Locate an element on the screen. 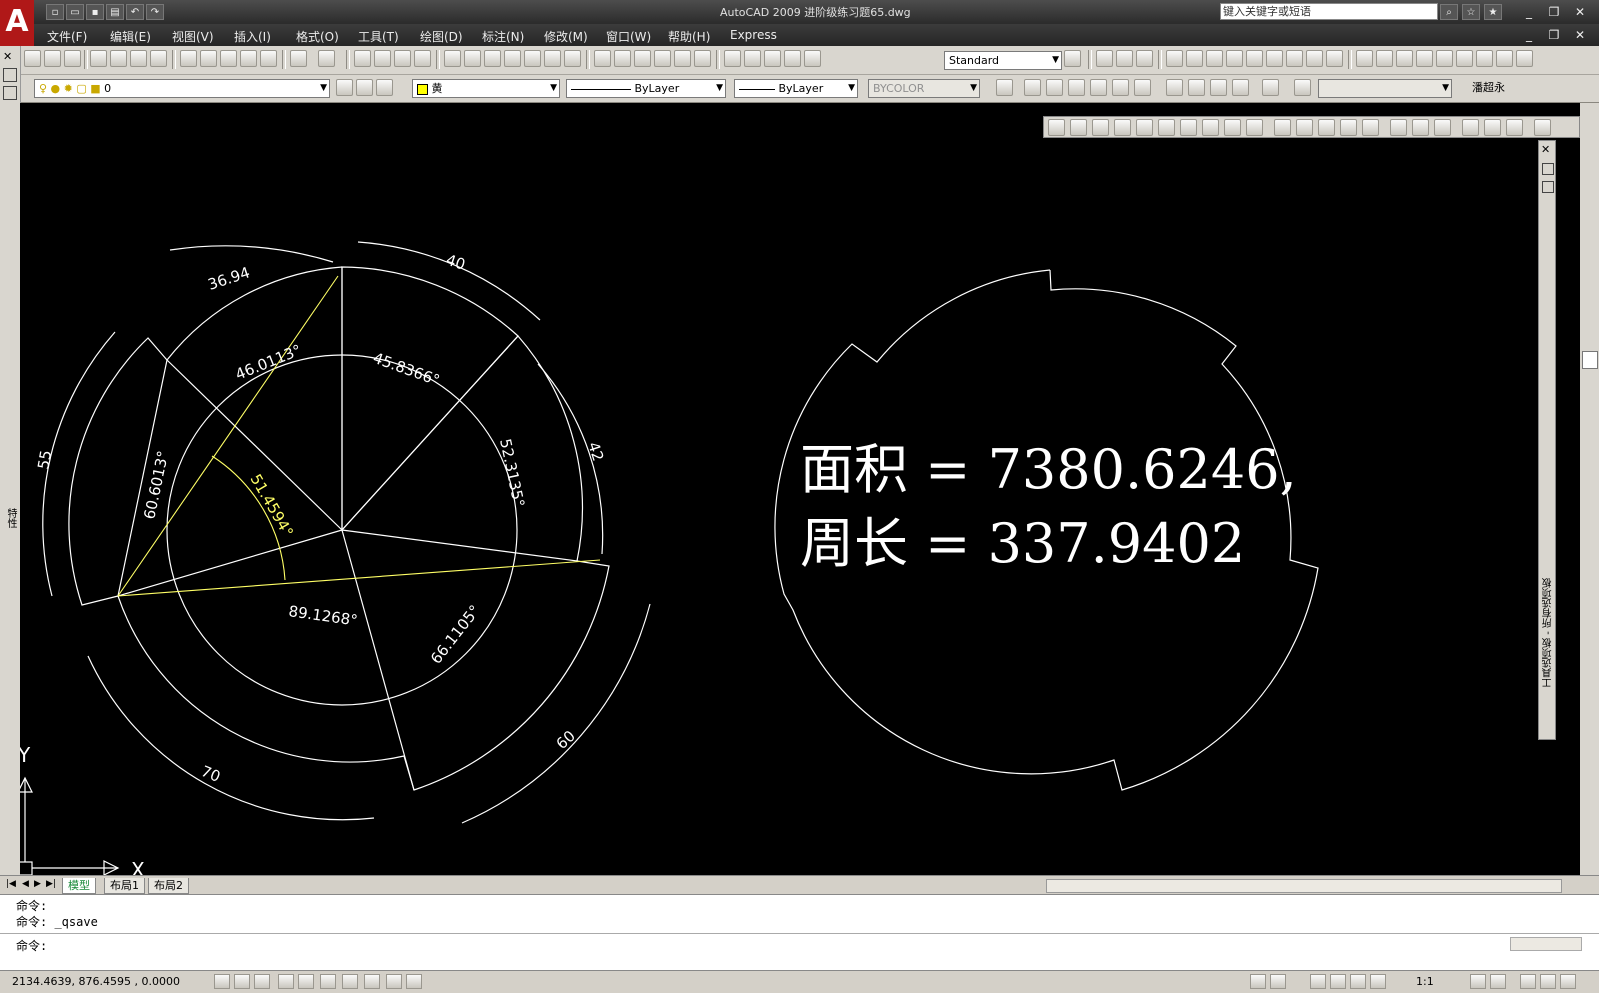 This screenshot has height=993, width=1599. revolve-icon is located at coordinates (1348, 127).